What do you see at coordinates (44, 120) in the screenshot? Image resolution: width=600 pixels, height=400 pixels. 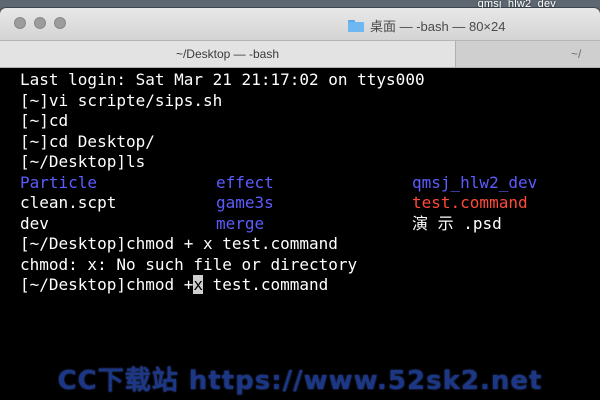 I see `output-line: [~]cd` at bounding box center [44, 120].